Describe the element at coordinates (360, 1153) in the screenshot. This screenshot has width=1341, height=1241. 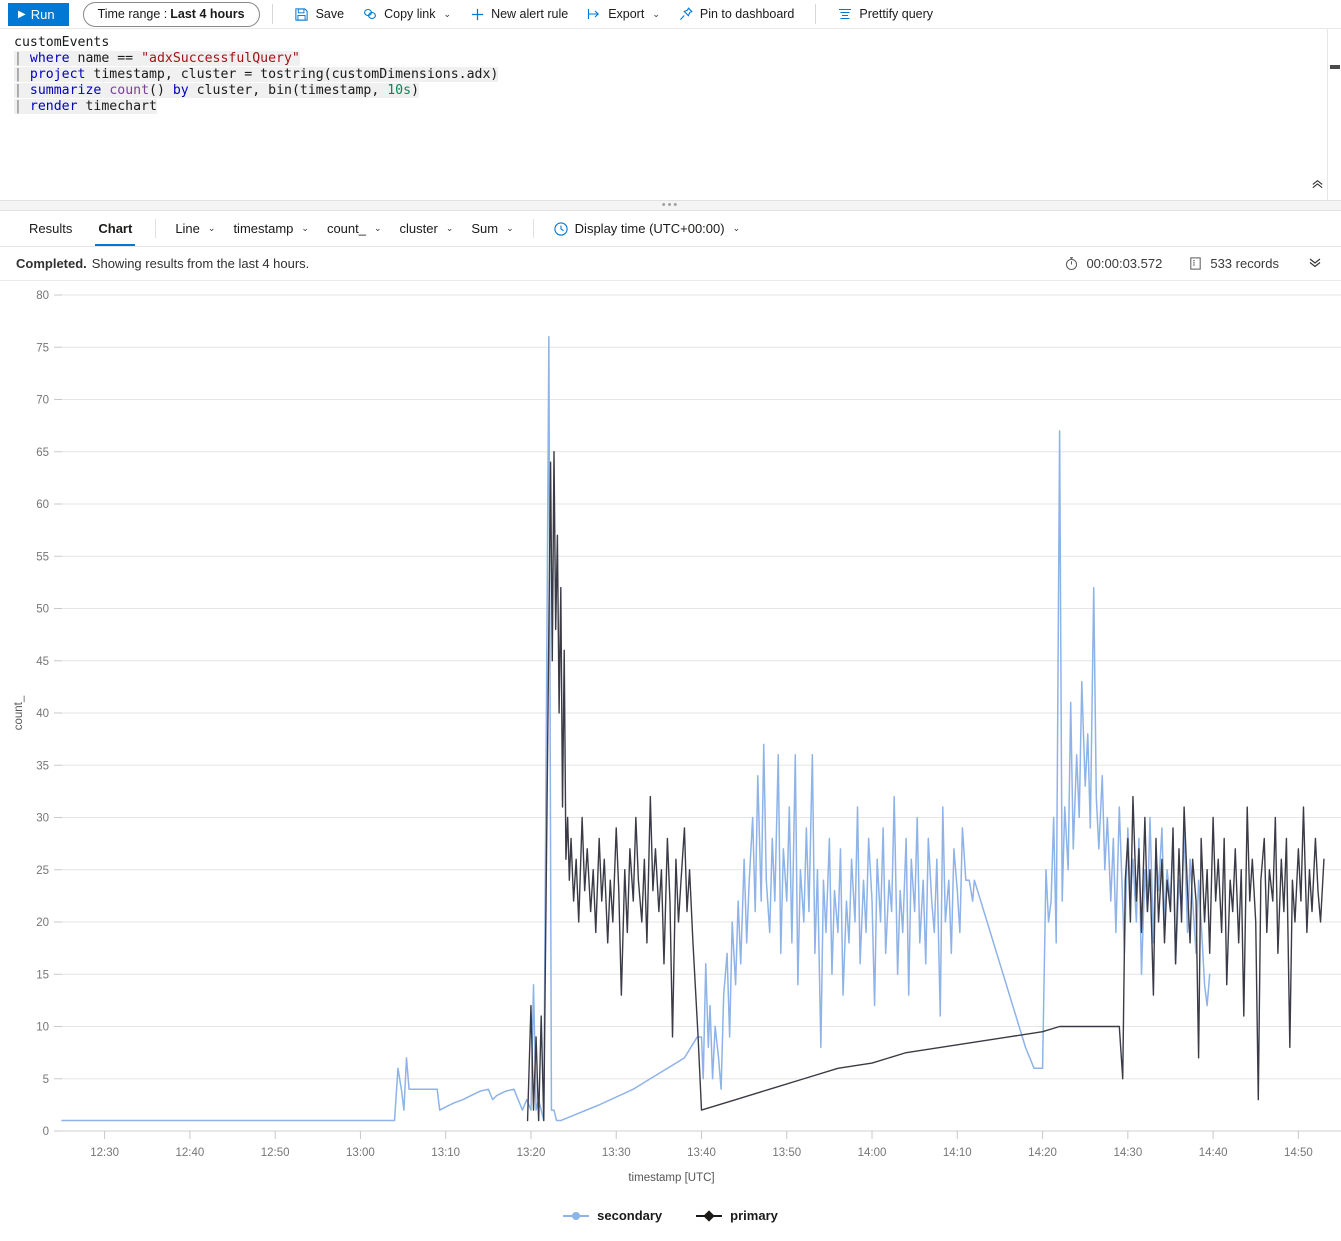
I see `x-tick-label: 13:00` at that location.